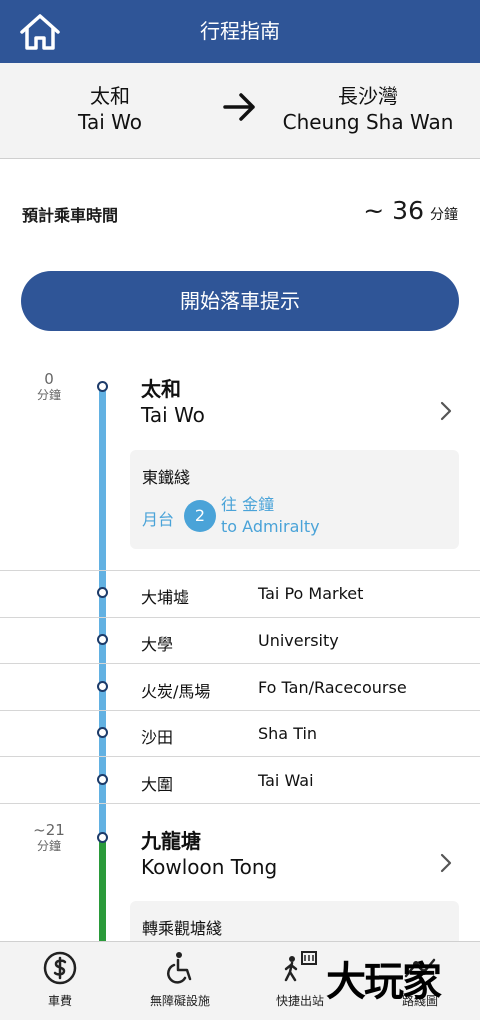 The width and height of the screenshot is (480, 1020). Describe the element at coordinates (158, 519) in the screenshot. I see `platform-label: 月台` at that location.